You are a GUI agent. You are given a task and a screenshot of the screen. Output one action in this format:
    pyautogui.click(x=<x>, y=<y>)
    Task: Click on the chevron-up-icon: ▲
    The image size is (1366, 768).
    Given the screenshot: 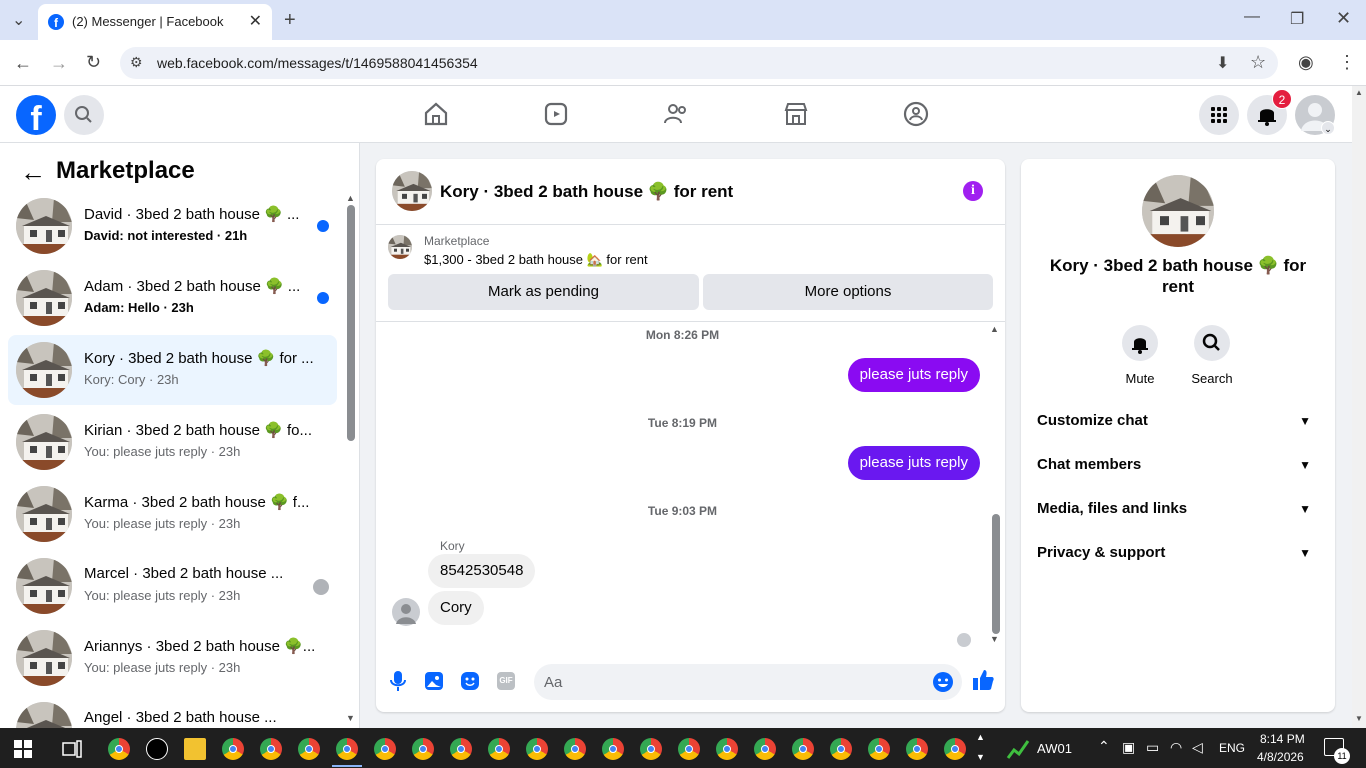 What is the action you would take?
    pyautogui.click(x=980, y=737)
    